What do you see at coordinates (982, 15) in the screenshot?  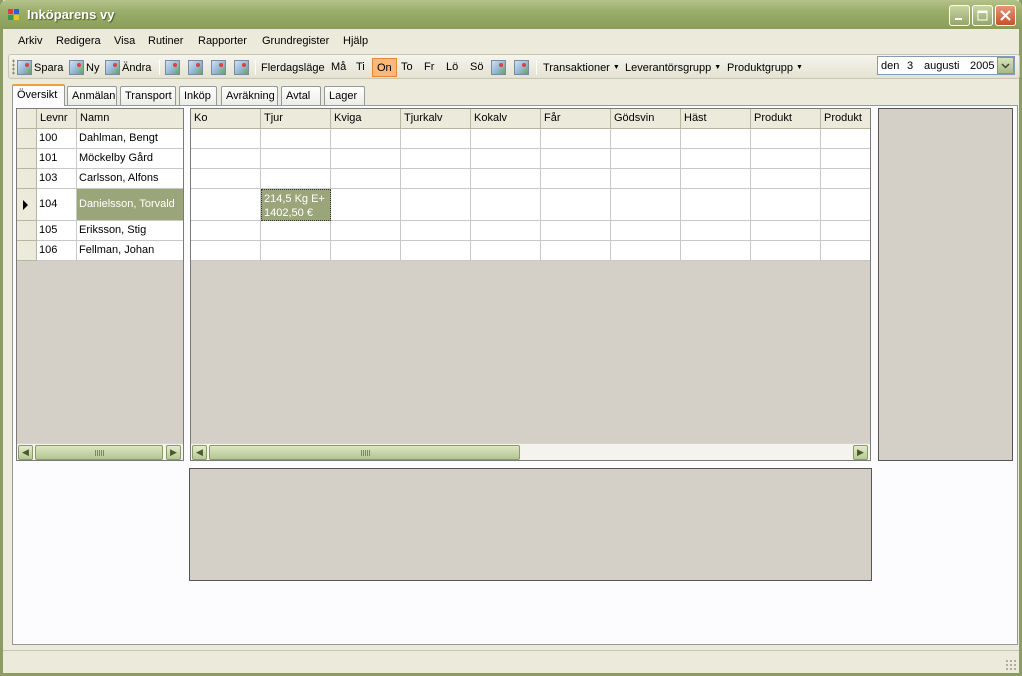 I see `maximize-button` at bounding box center [982, 15].